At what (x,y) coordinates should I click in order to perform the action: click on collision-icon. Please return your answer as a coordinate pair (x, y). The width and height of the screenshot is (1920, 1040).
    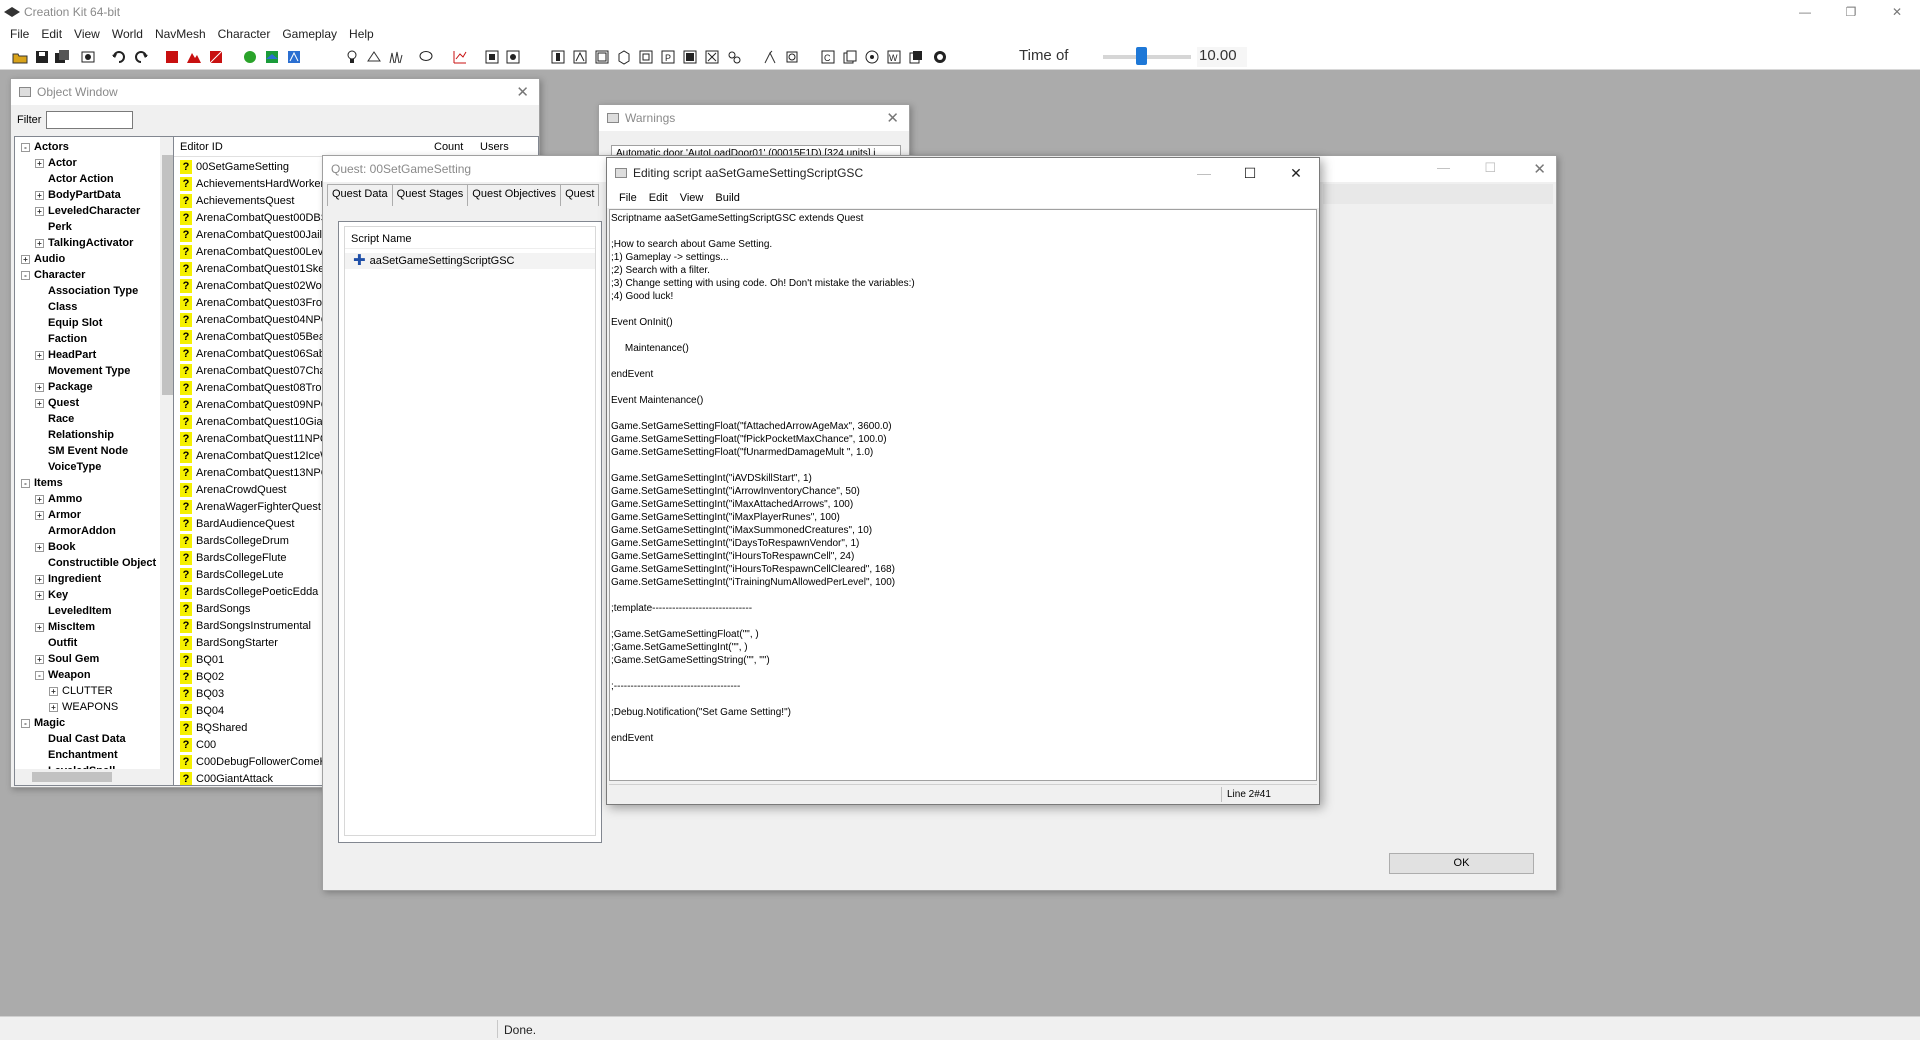
    Looking at the image, I should click on (646, 57).